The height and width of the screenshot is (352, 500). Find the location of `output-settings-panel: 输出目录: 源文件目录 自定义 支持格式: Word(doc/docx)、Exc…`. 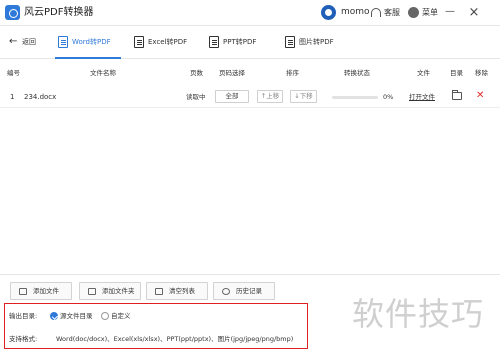

output-settings-panel: 输出目录: 源文件目录 自定义 支持格式: Word(doc/docx)、Exc… is located at coordinates (156, 326).